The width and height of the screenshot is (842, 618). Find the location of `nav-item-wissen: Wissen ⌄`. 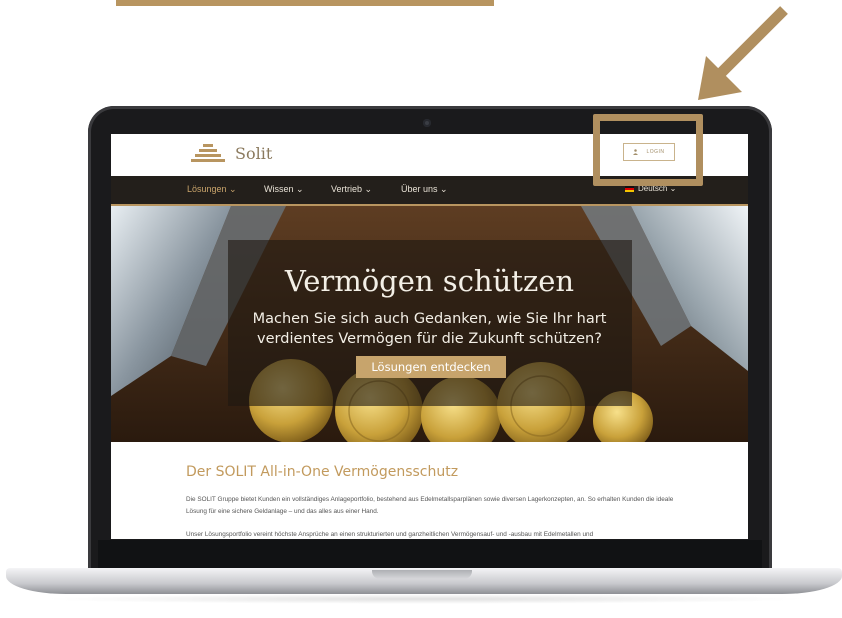

nav-item-wissen: Wissen ⌄ is located at coordinates (284, 189).